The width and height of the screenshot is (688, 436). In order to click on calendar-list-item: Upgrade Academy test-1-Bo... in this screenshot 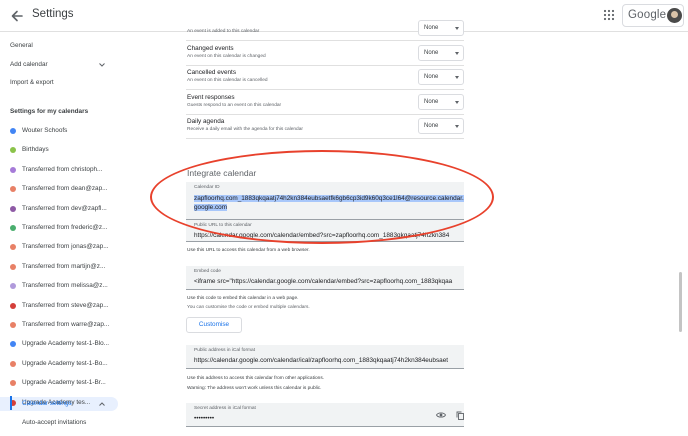, I will do `click(59, 365)`.